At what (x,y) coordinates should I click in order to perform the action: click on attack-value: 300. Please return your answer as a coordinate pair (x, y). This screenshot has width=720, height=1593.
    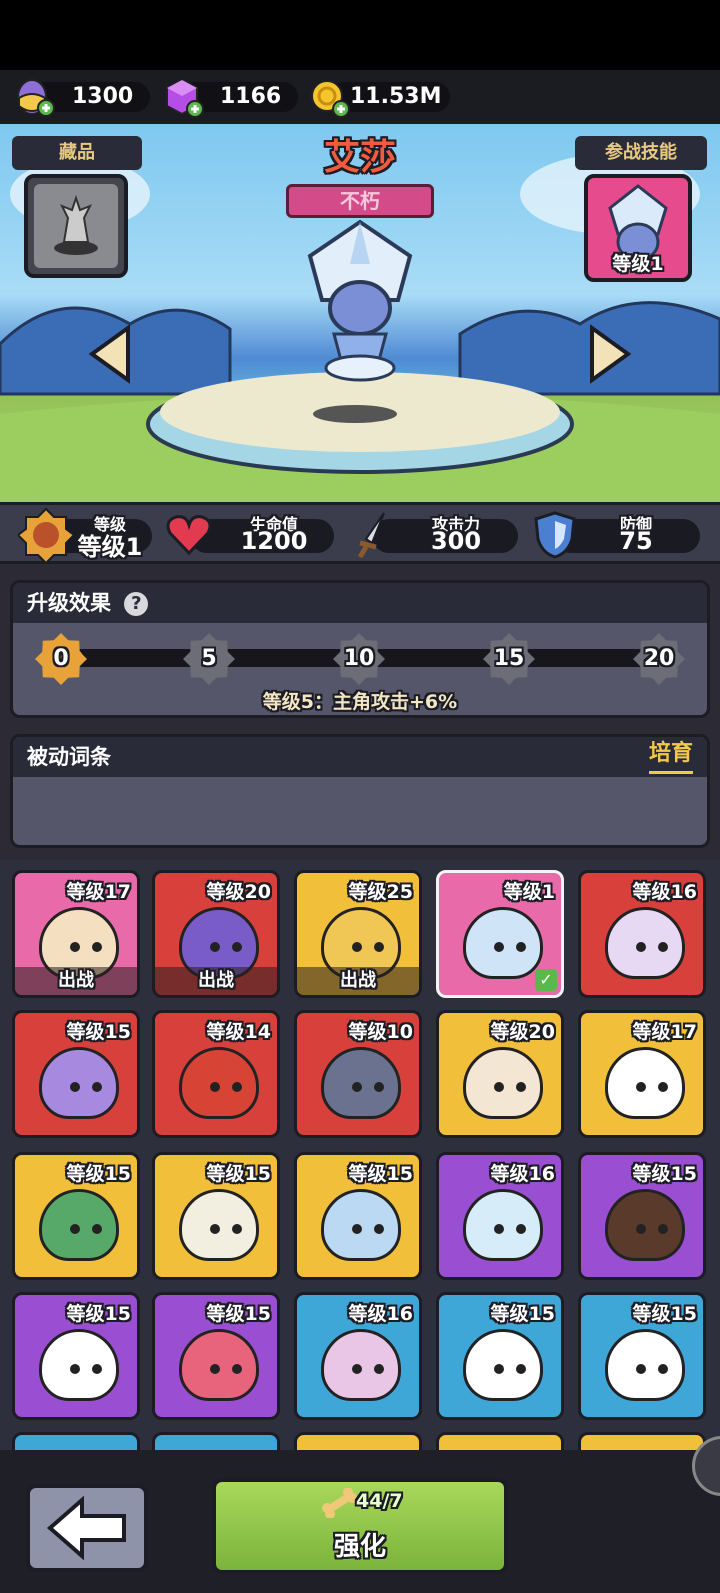
    Looking at the image, I should click on (456, 541).